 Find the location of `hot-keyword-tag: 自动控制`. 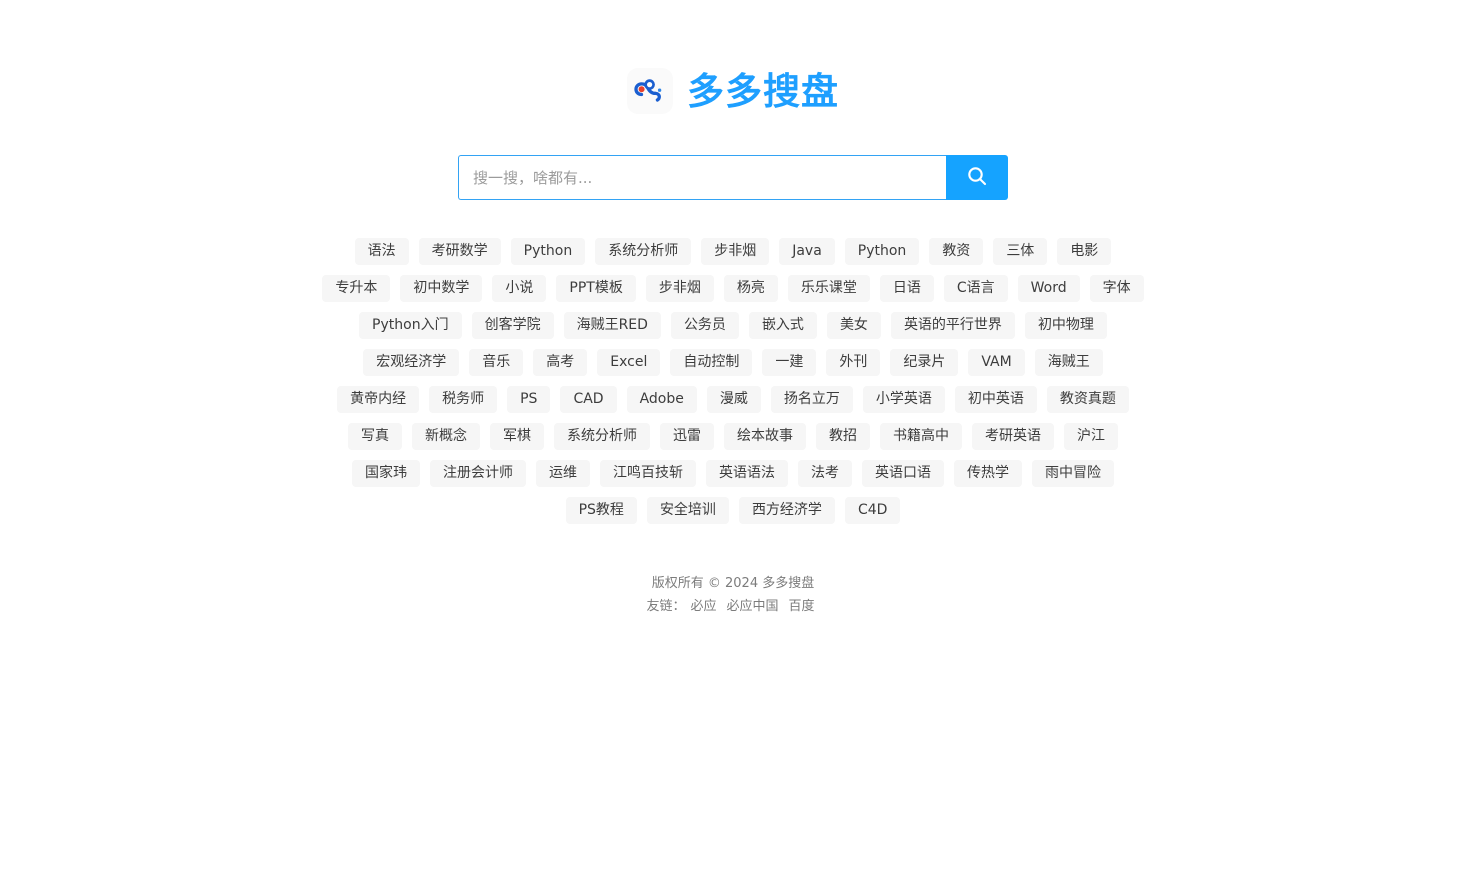

hot-keyword-tag: 自动控制 is located at coordinates (711, 362).